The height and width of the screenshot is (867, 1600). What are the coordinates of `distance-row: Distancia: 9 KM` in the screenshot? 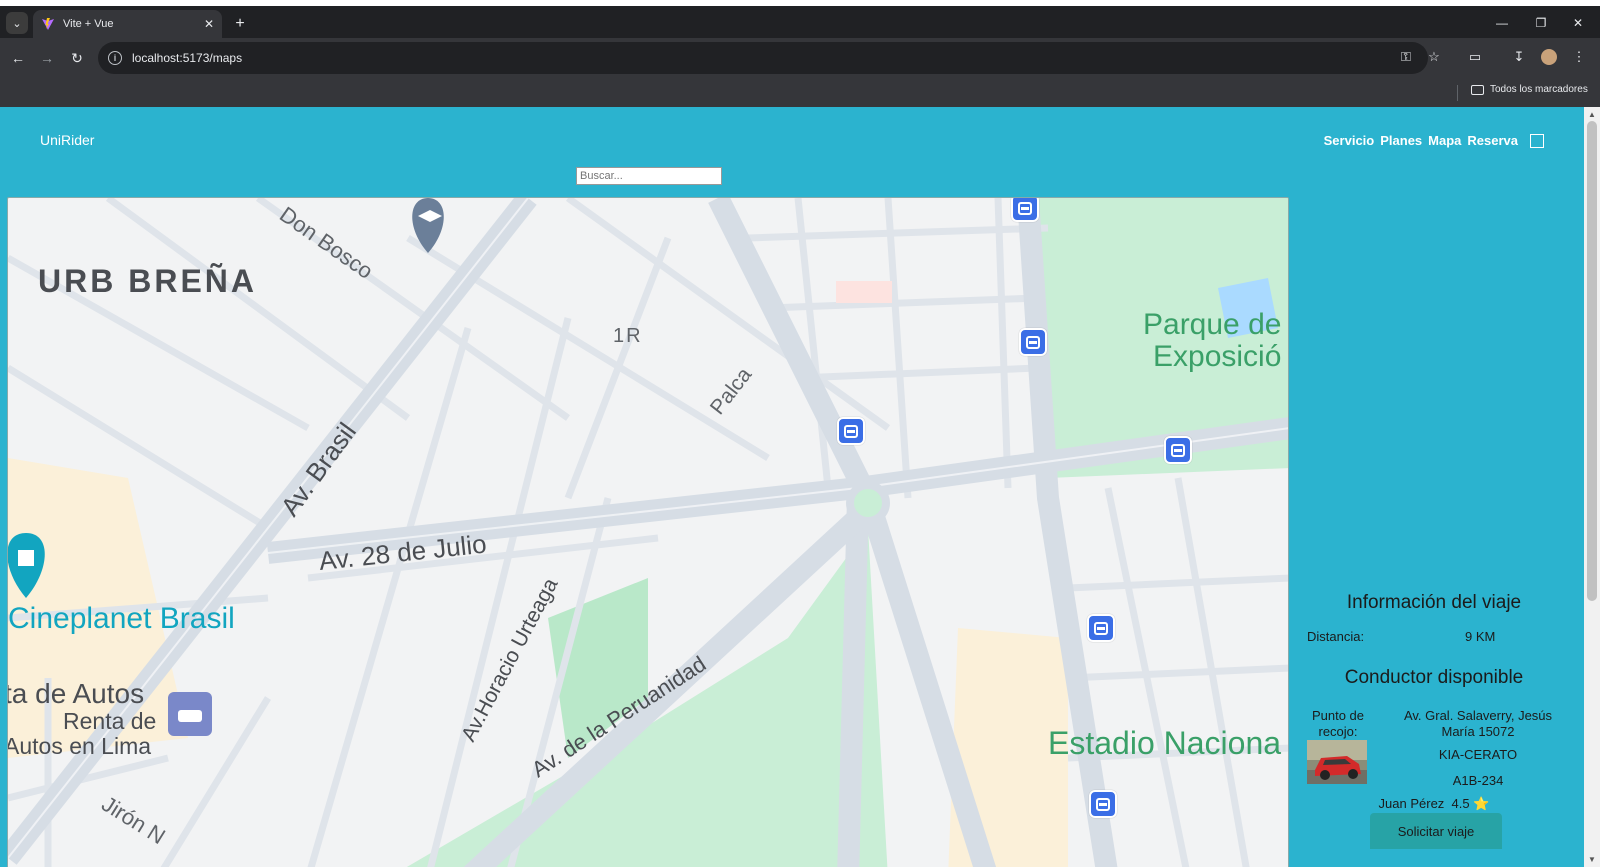 It's located at (1437, 636).